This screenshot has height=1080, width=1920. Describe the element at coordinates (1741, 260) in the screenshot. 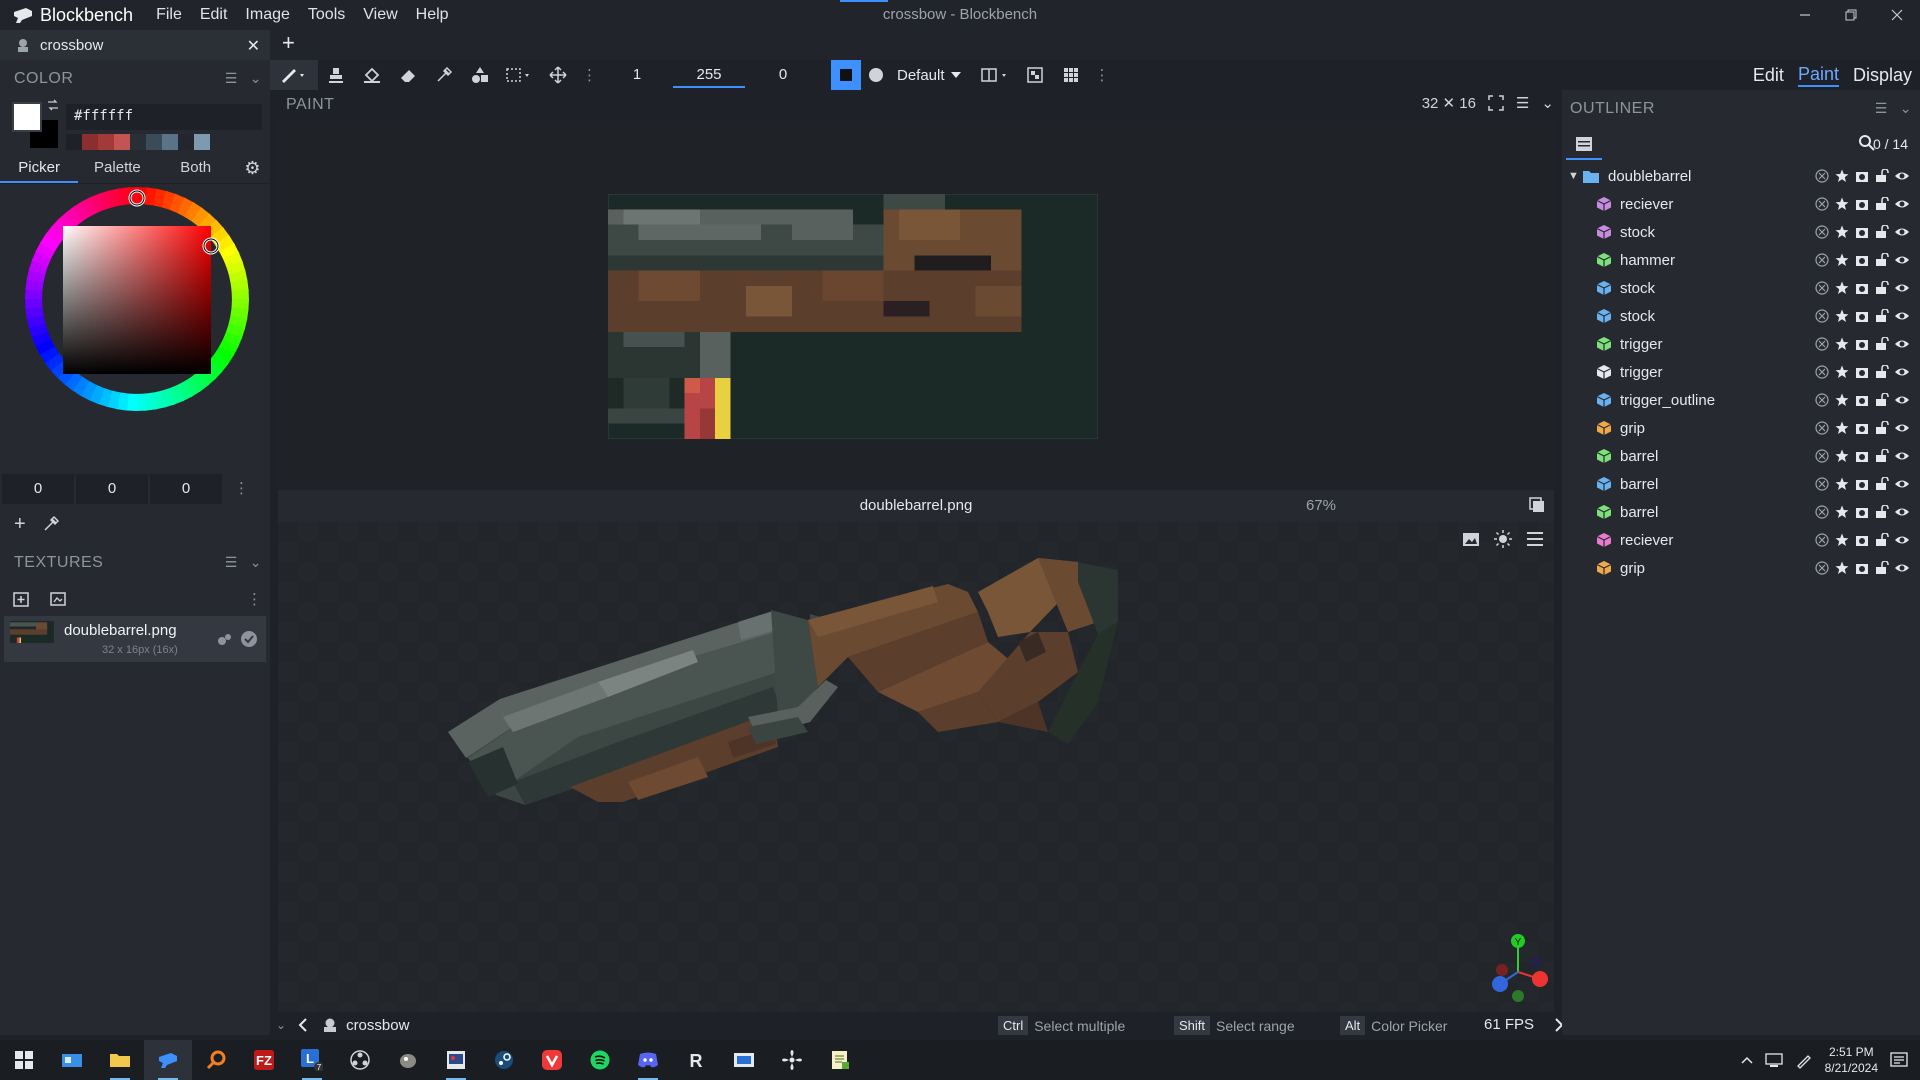

I see `outliner-item: hammer` at that location.